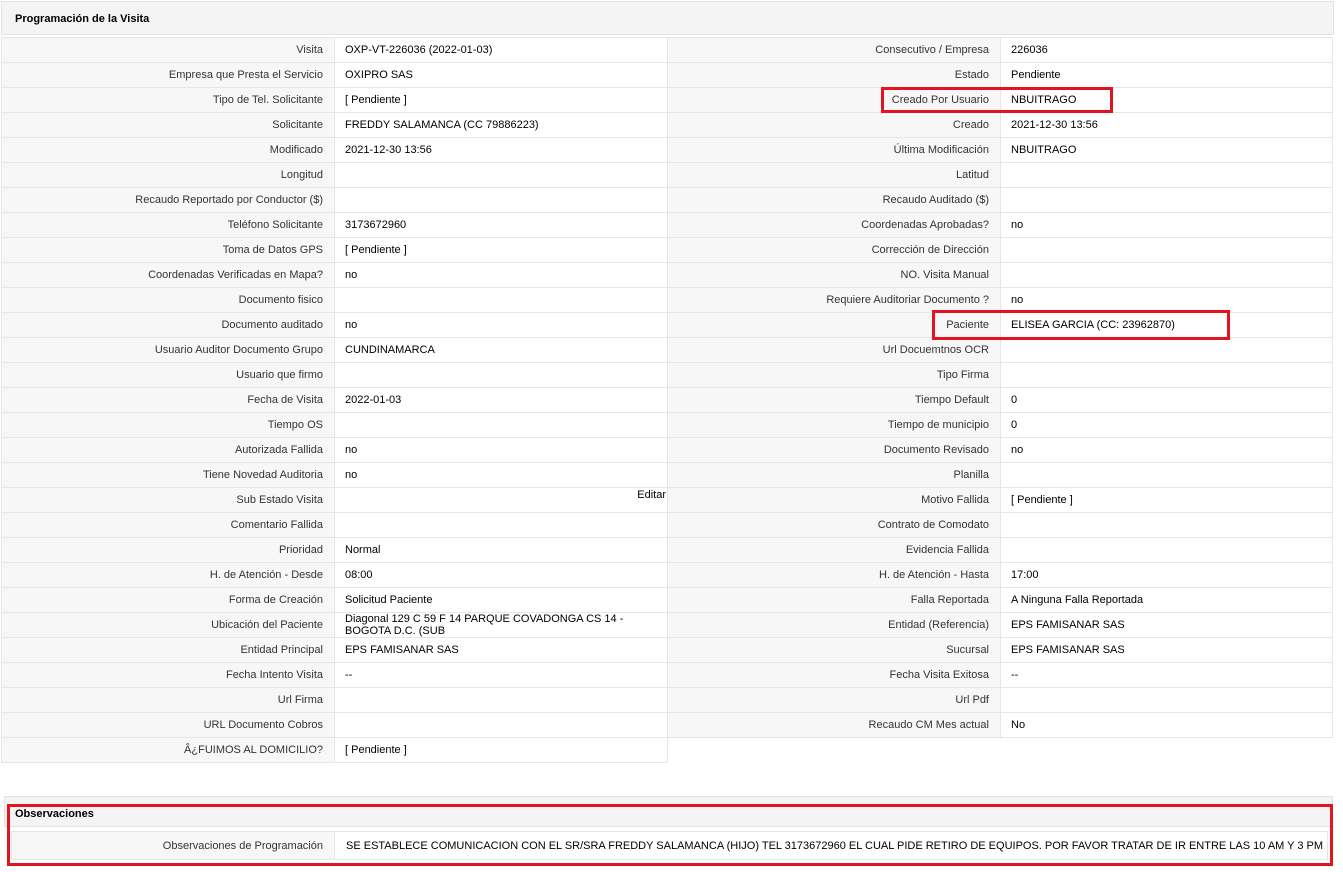 Image resolution: width=1343 pixels, height=872 pixels. I want to click on field-value: CUNDINAMARCA, so click(501, 350).